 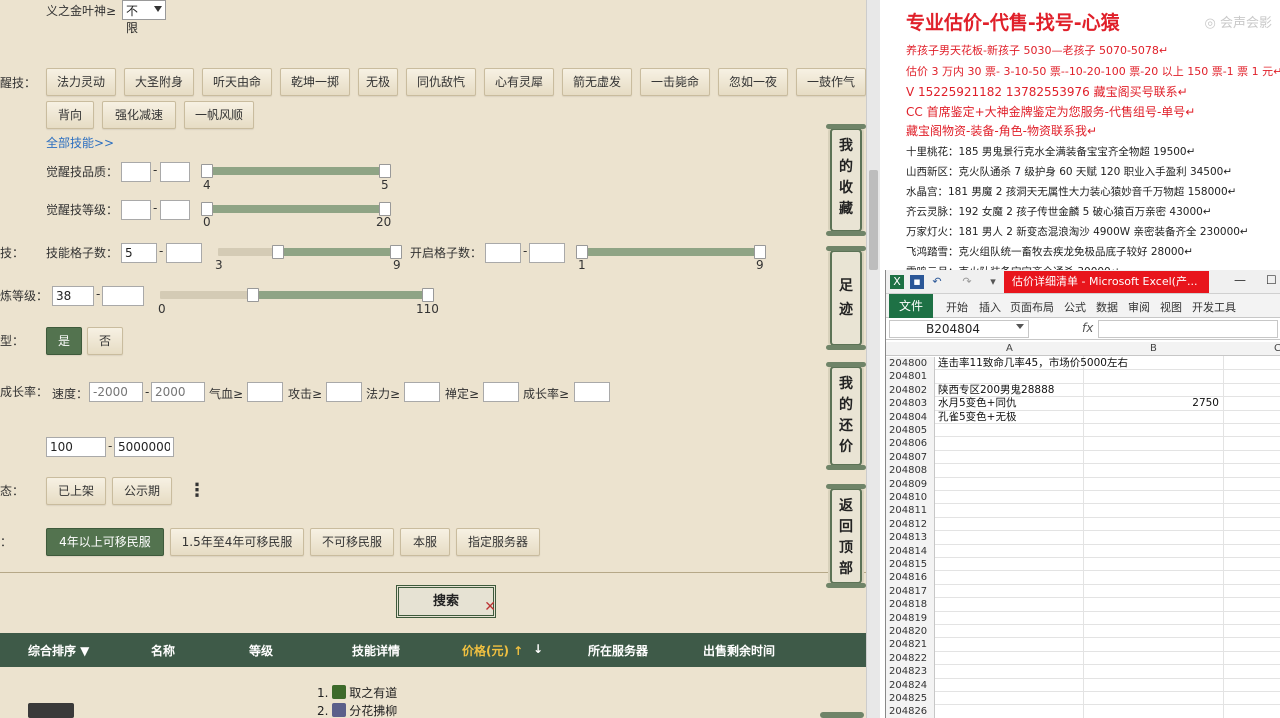 I want to click on chevron-down-icon, so click(x=1020, y=326).